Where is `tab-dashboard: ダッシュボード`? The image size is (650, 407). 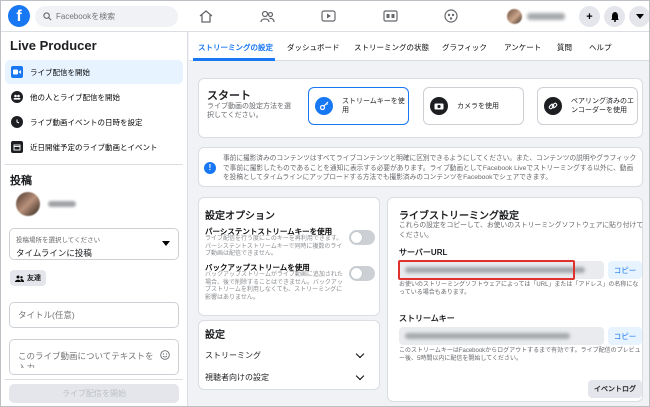
tab-dashboard: ダッシュボード is located at coordinates (313, 47).